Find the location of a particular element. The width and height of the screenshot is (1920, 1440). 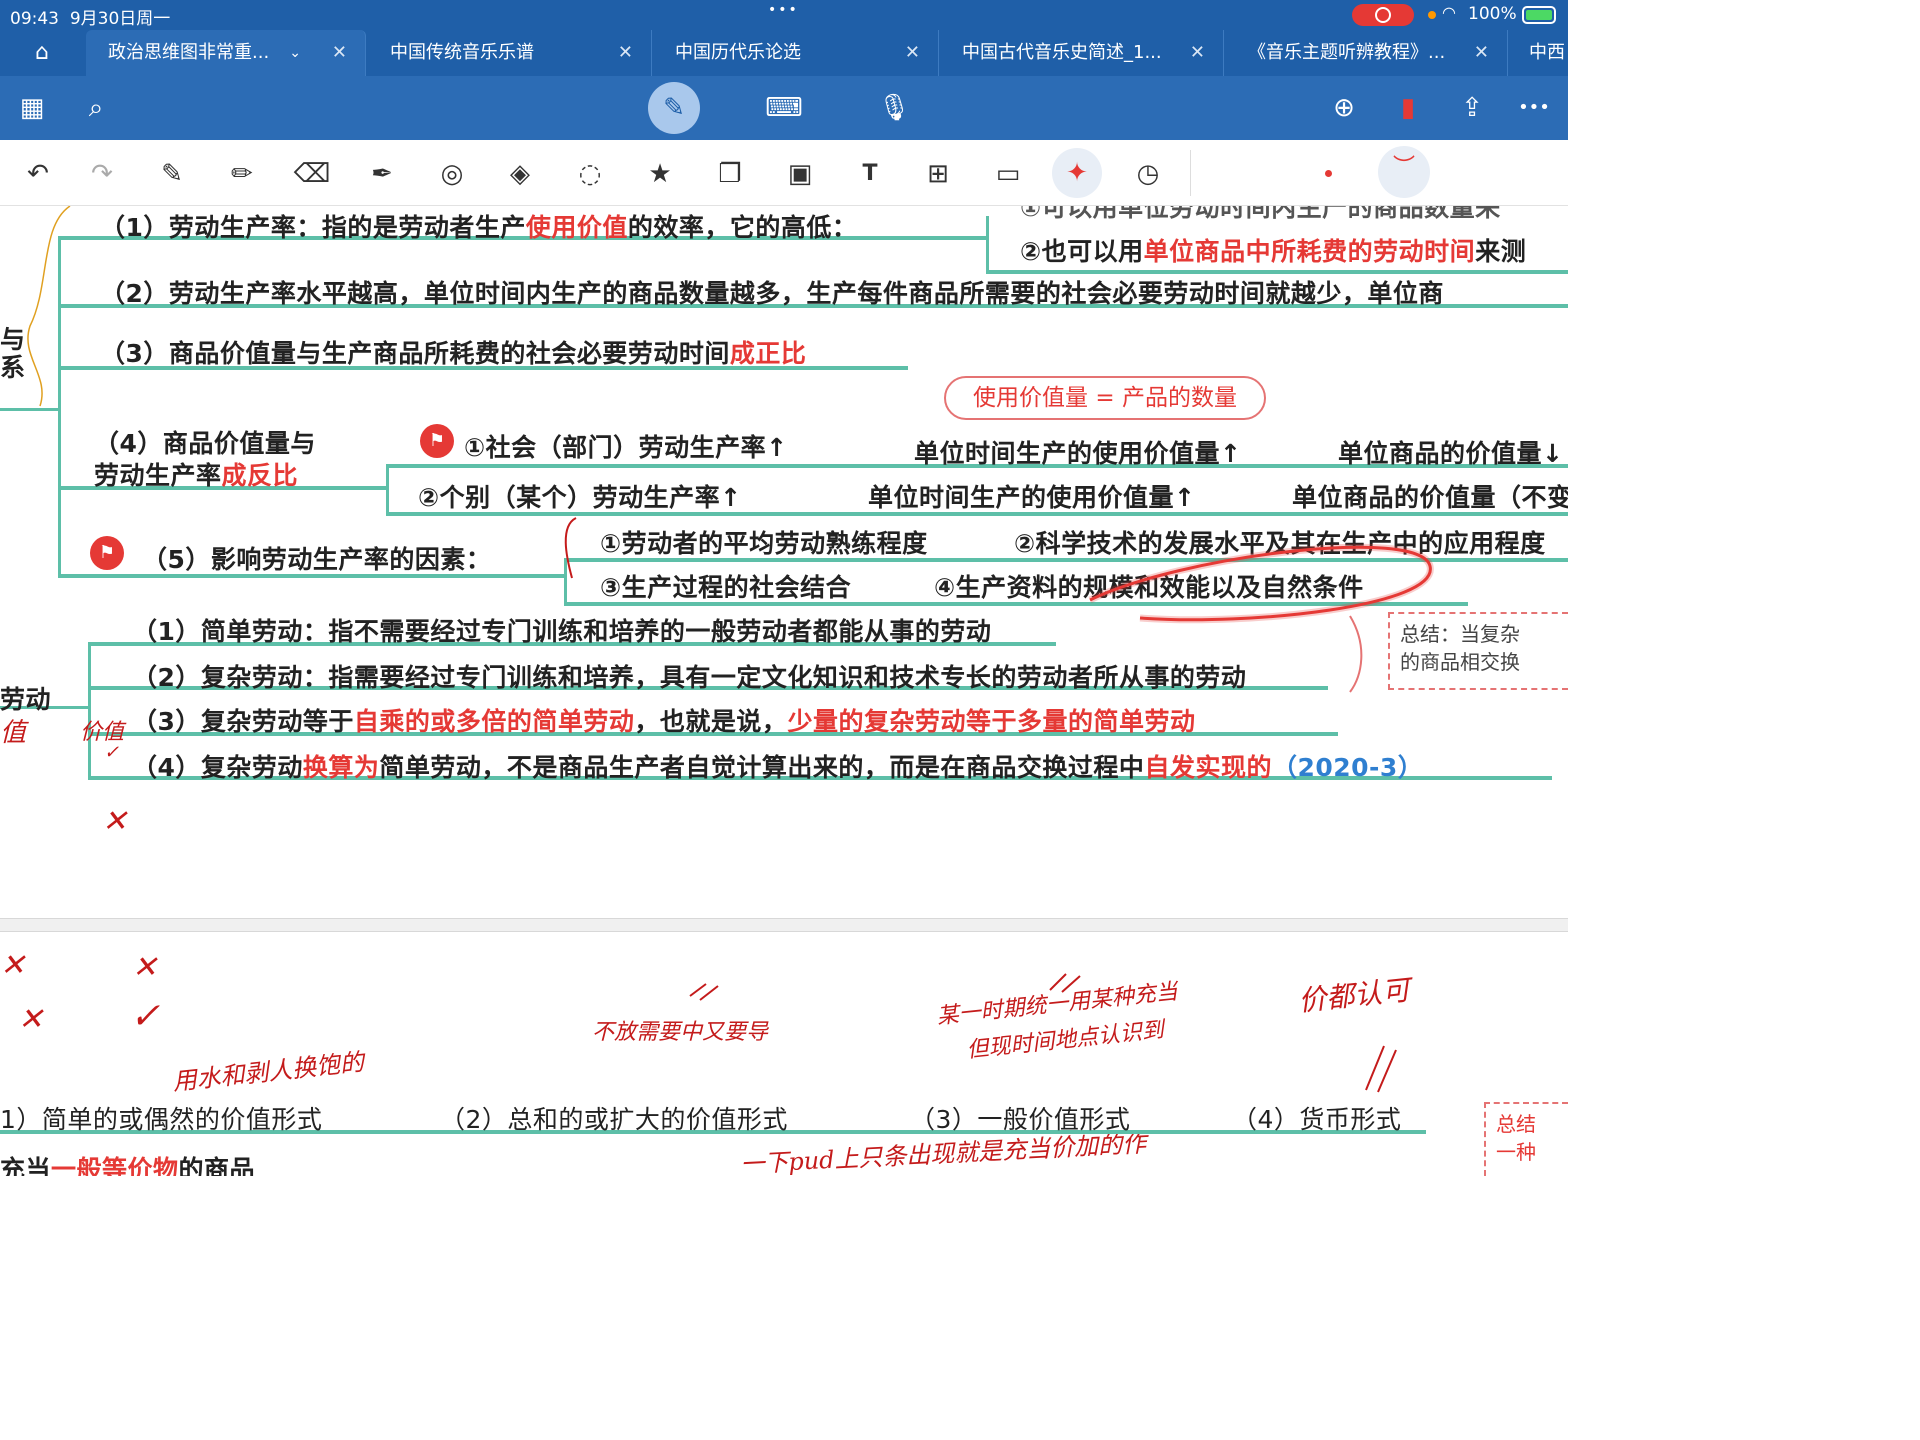

bookmark-icon: ▮ is located at coordinates (1408, 108).